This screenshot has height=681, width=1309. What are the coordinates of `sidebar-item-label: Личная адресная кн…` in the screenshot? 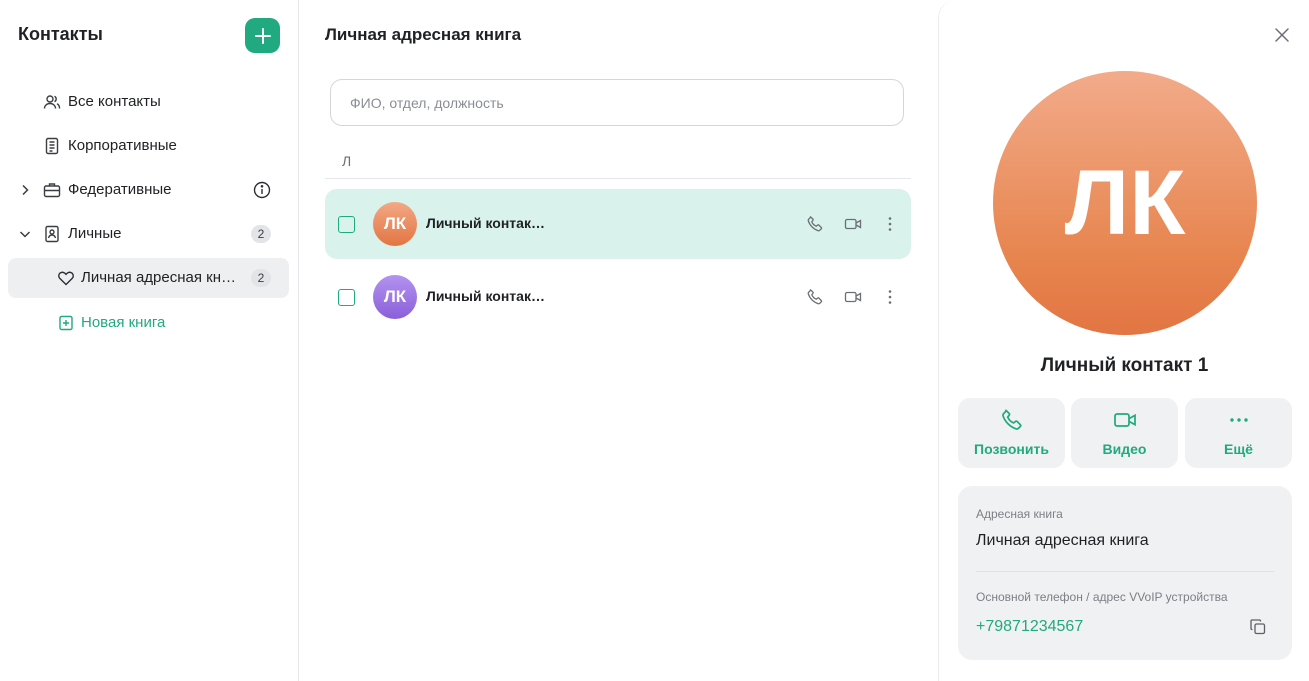 It's located at (158, 277).